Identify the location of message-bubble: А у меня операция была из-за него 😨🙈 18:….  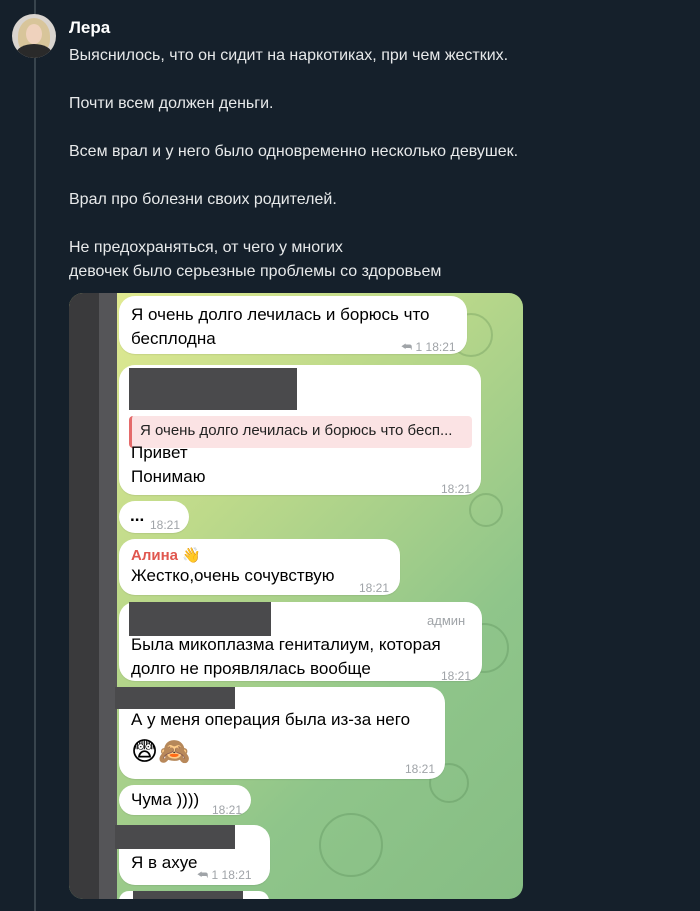
(280, 733).